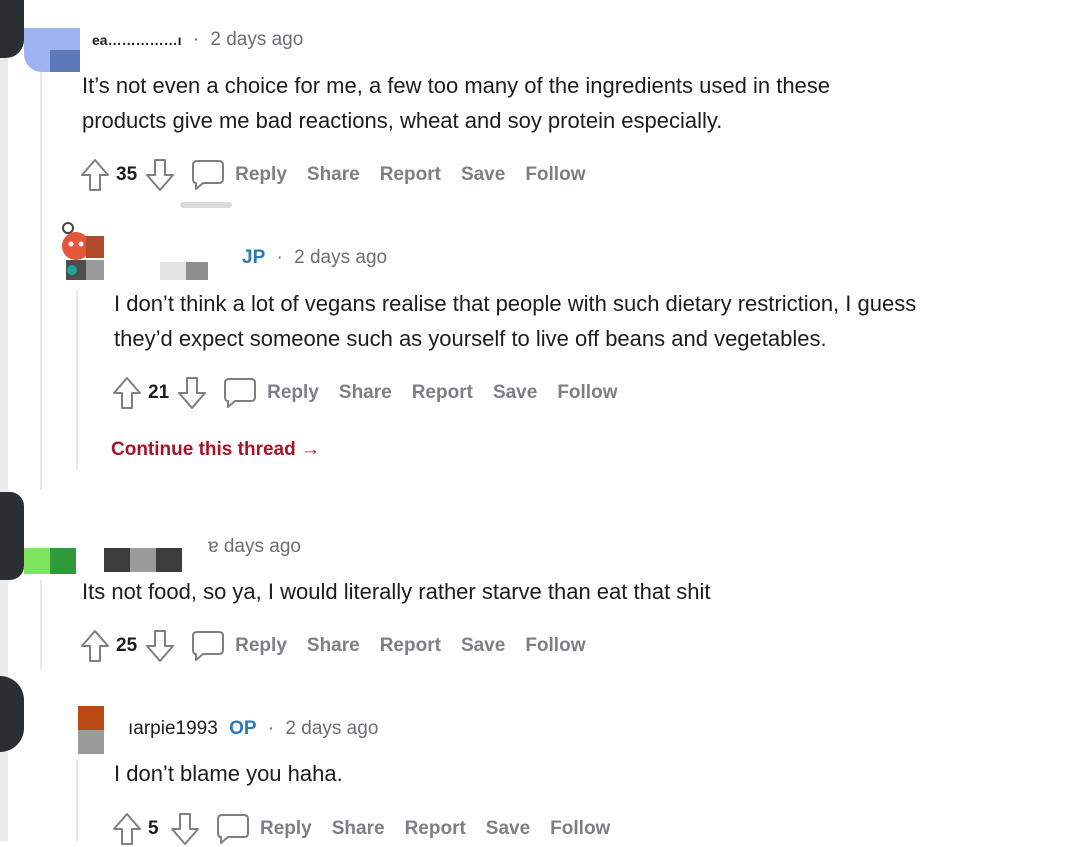  I want to click on thread-line, so click(41, 280).